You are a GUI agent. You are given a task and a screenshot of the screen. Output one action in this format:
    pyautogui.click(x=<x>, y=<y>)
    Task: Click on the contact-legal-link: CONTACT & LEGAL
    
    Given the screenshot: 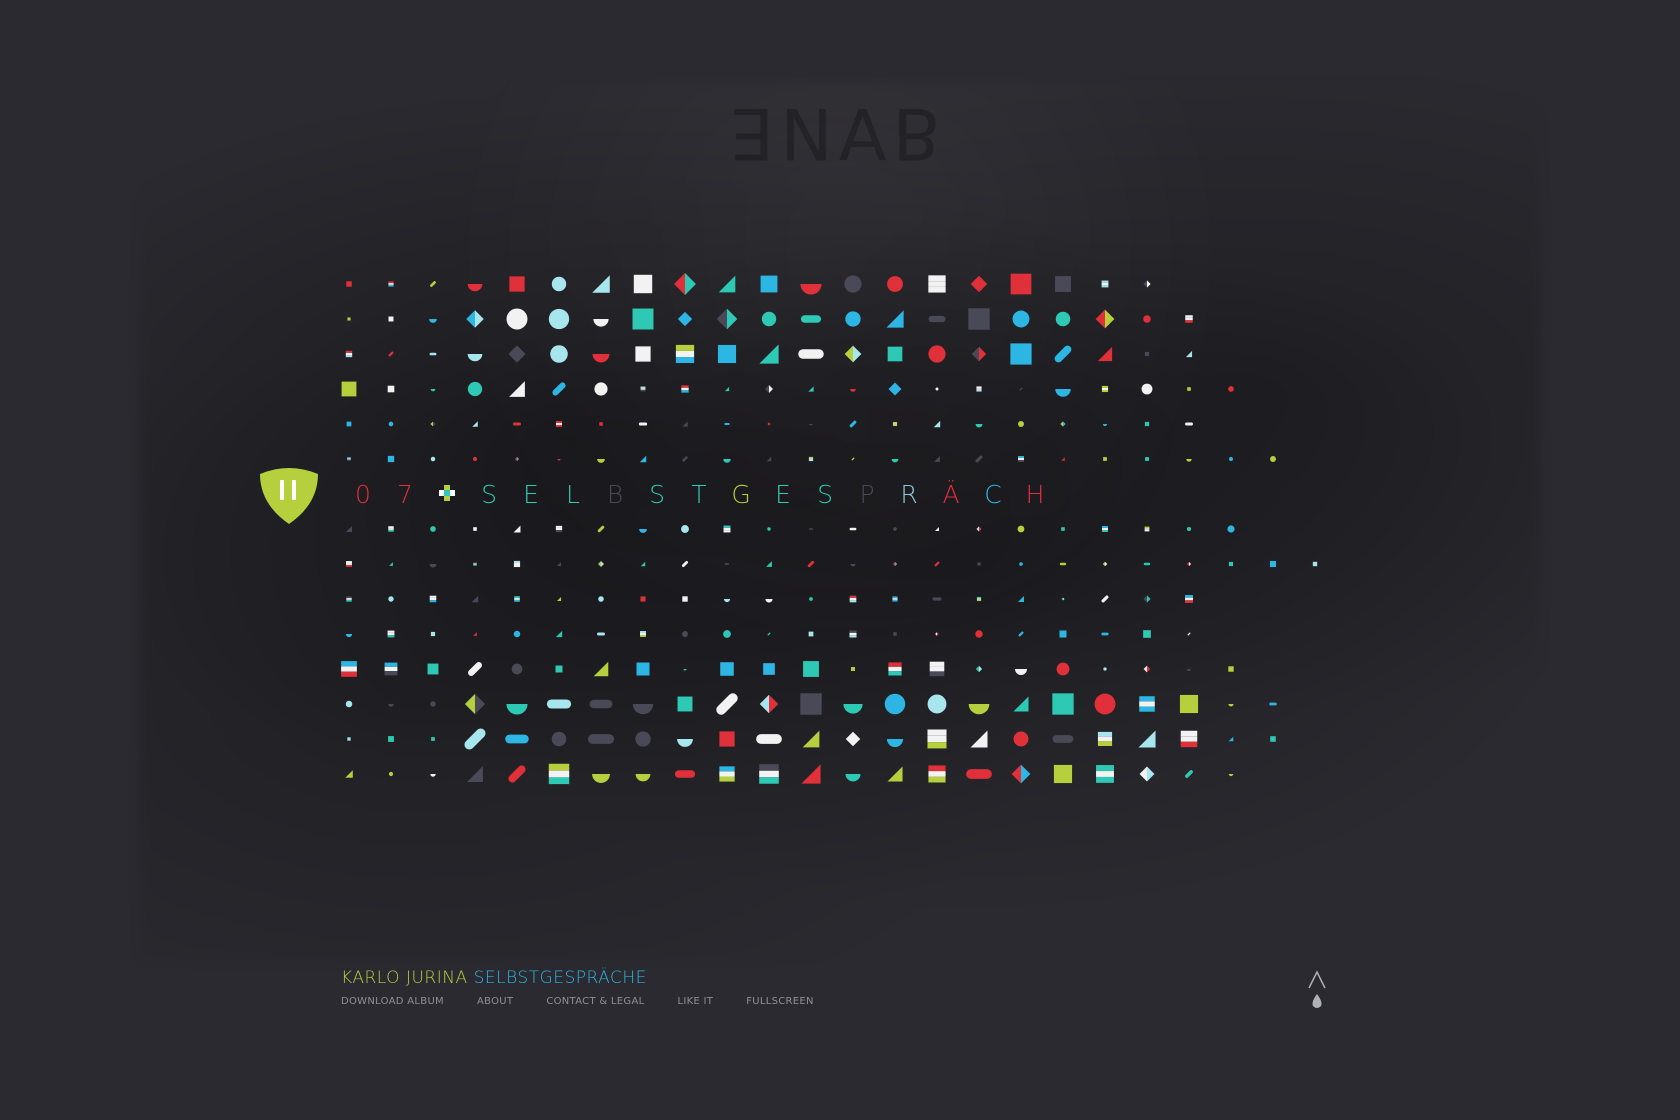 What is the action you would take?
    pyautogui.click(x=595, y=1001)
    